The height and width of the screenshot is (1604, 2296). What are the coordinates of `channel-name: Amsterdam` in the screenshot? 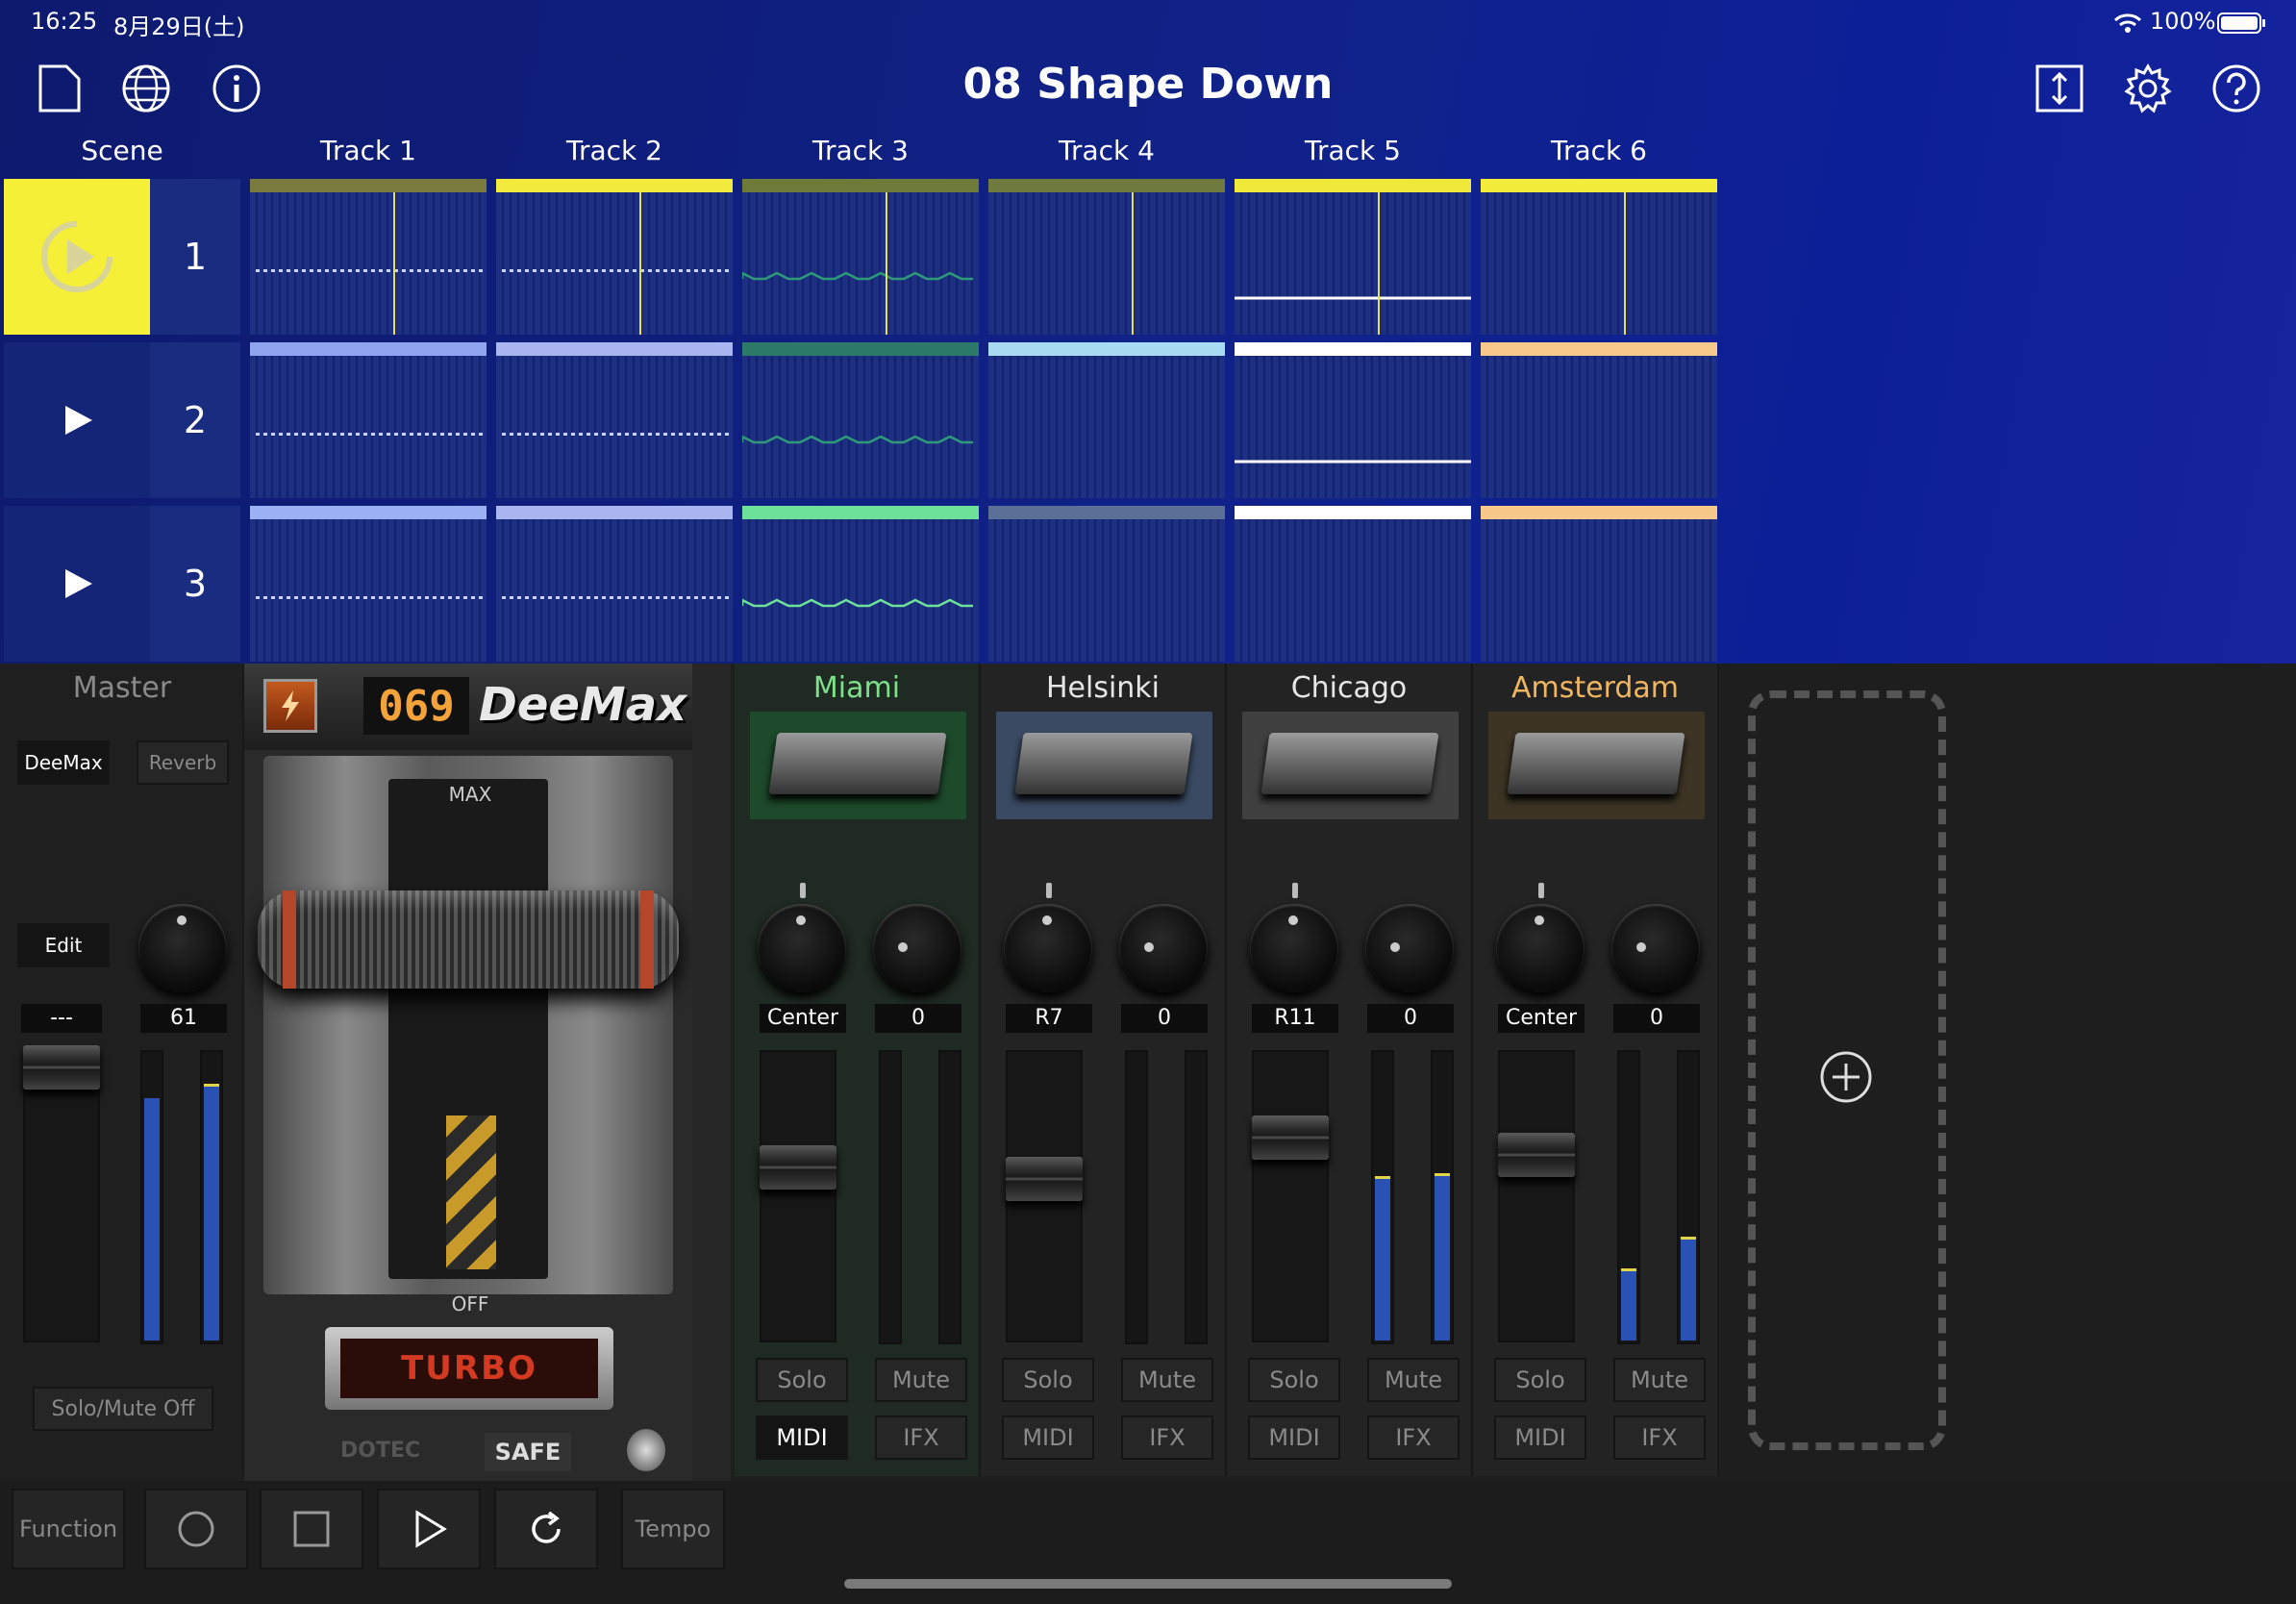 It's located at (1595, 688).